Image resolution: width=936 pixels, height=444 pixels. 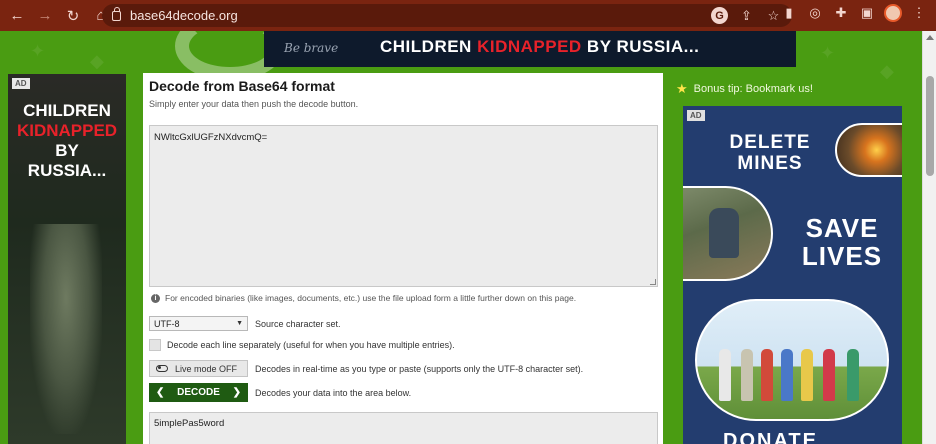 I want to click on scroll-up-arrow-icon, so click(x=930, y=37).